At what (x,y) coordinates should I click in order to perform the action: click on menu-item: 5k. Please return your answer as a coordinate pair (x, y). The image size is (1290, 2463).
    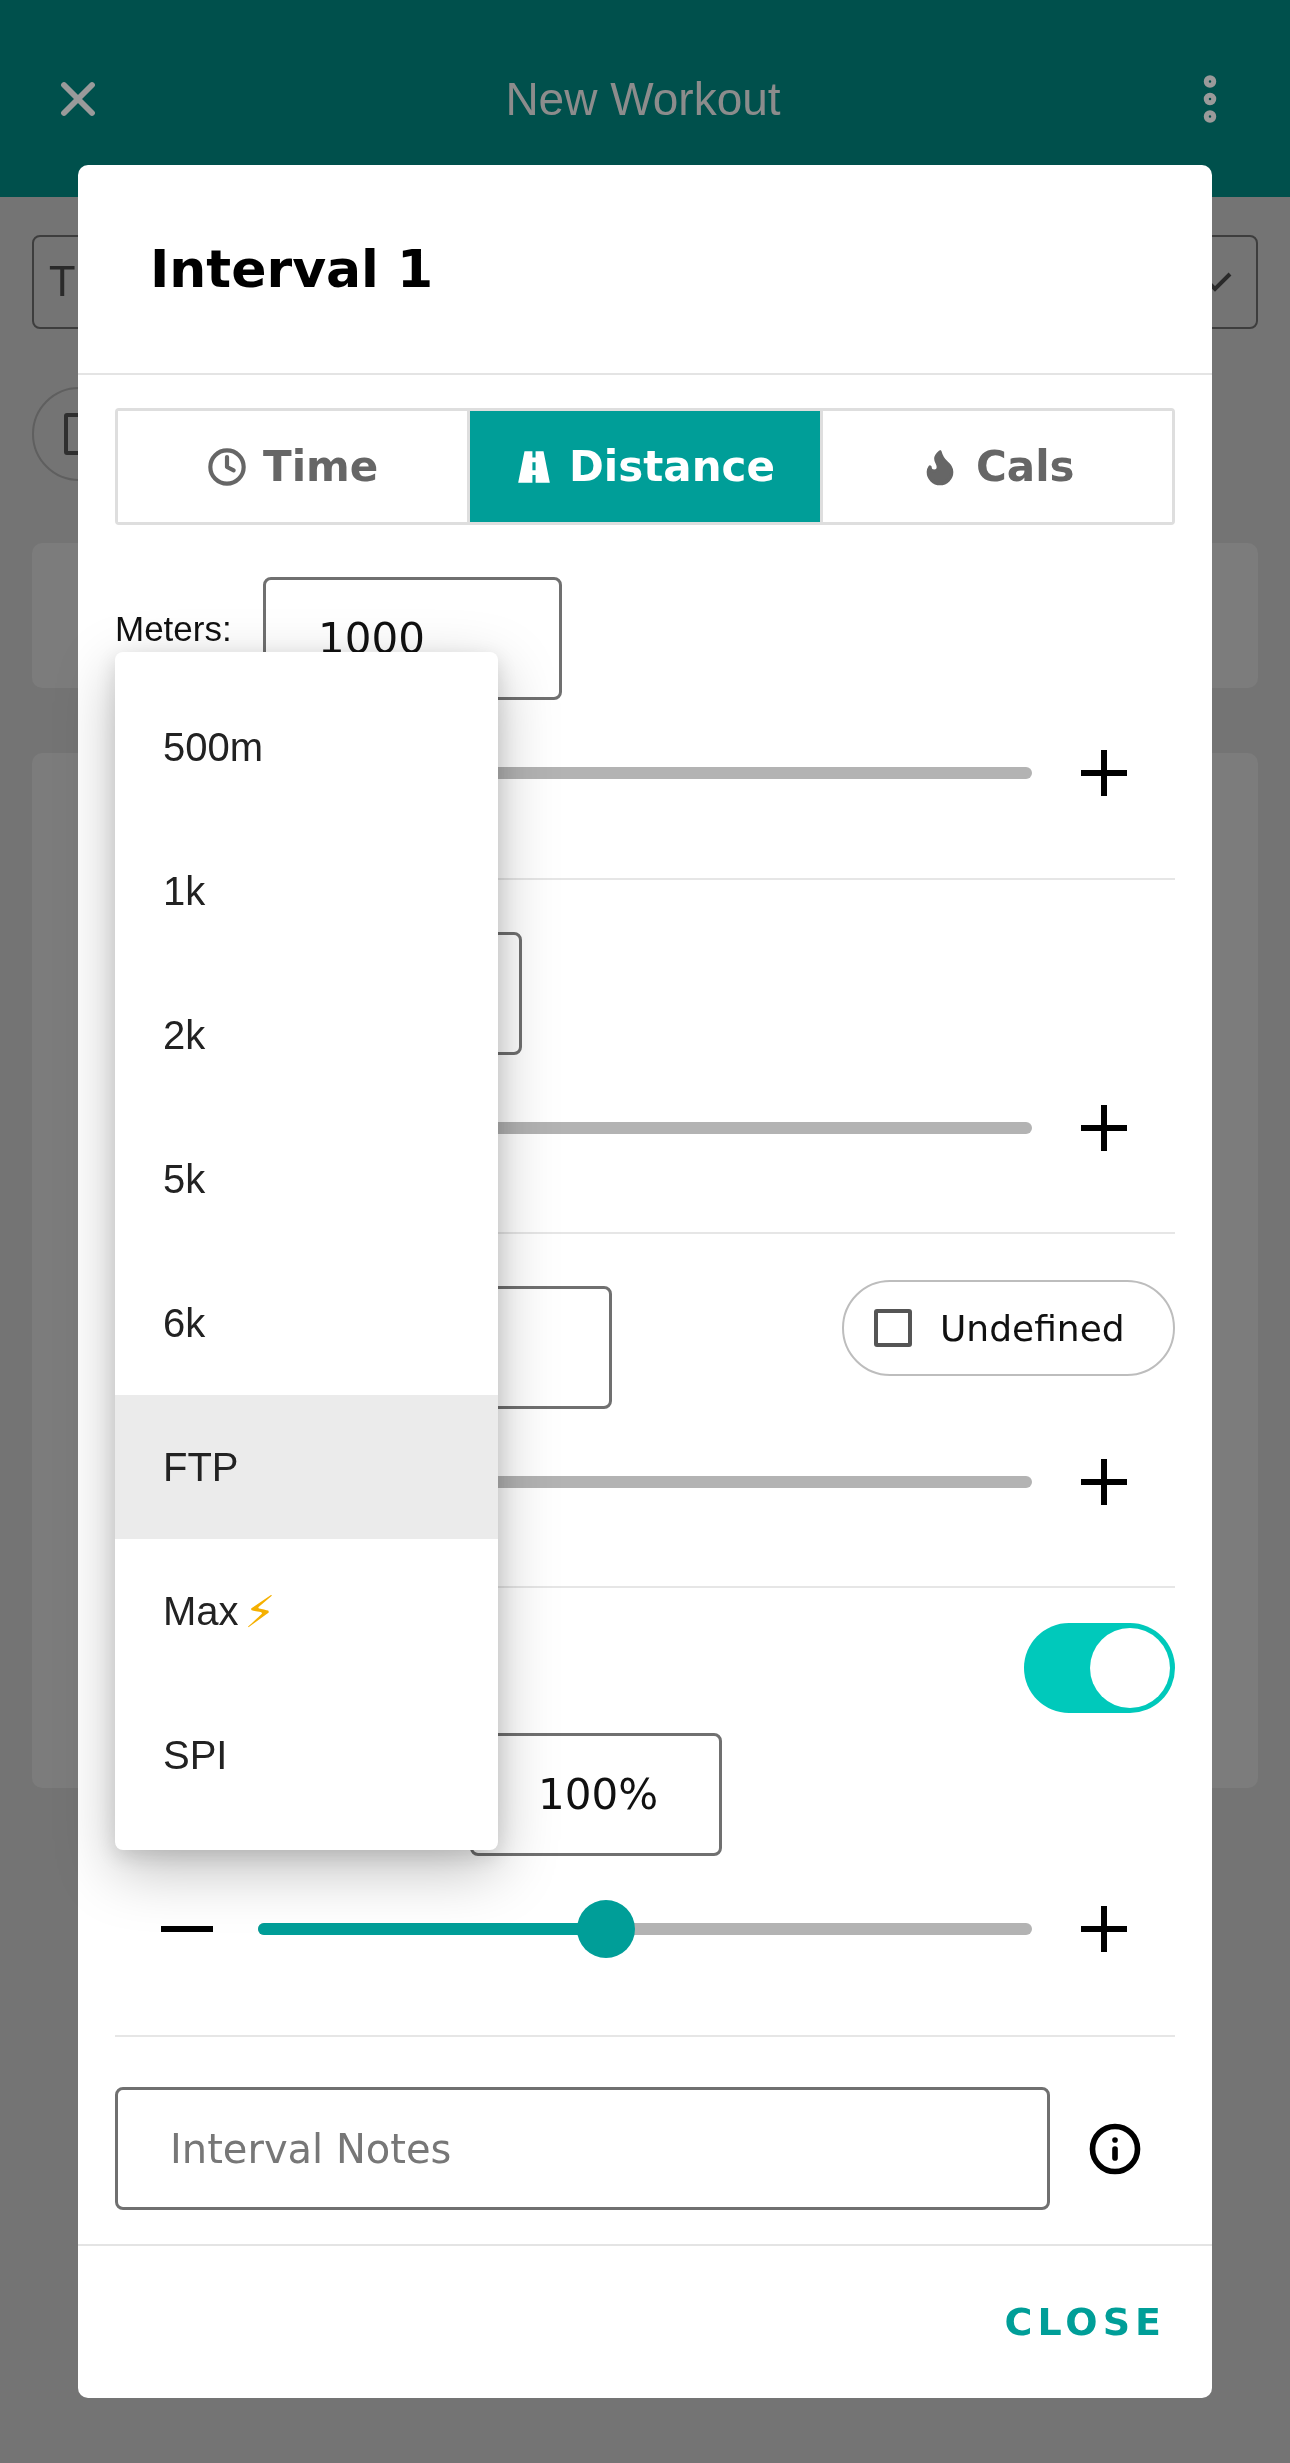
    Looking at the image, I should click on (306, 1179).